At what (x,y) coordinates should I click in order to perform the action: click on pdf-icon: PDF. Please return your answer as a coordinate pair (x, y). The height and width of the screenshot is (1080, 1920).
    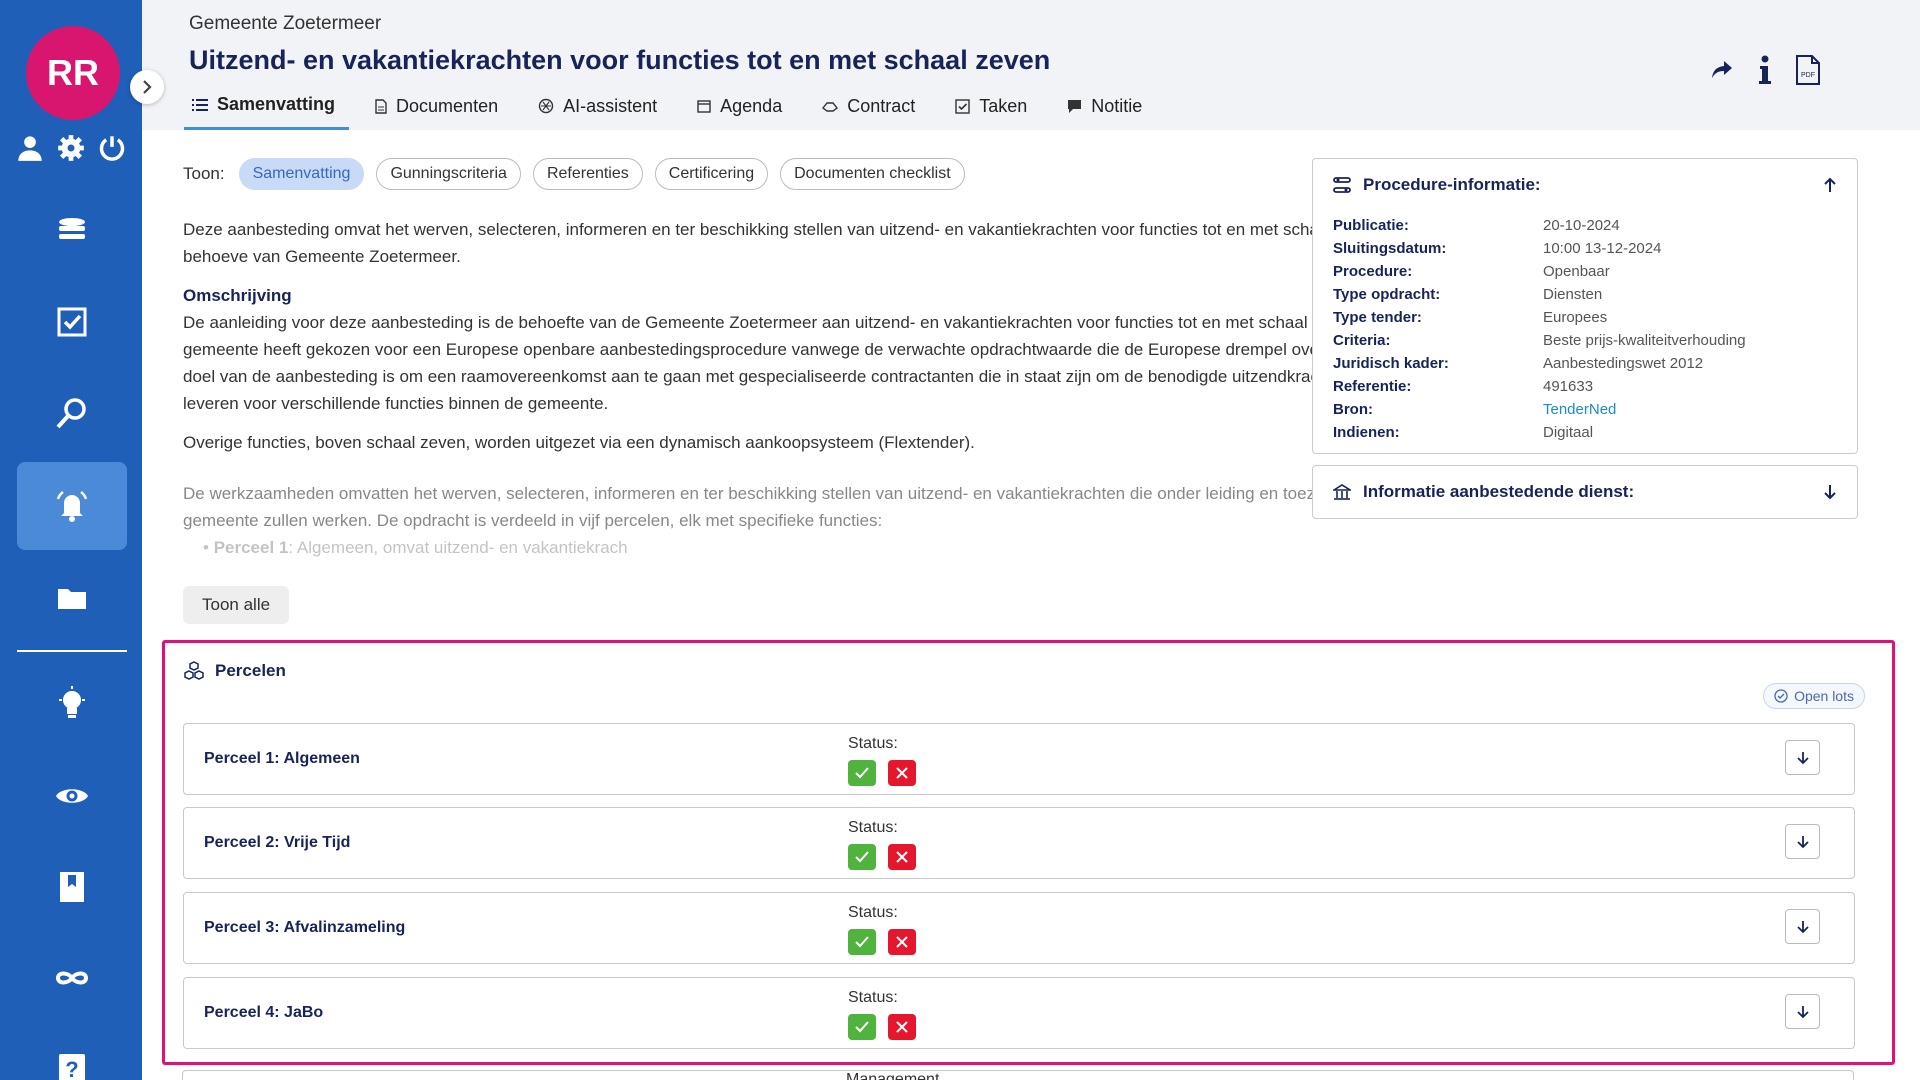
    Looking at the image, I should click on (1808, 72).